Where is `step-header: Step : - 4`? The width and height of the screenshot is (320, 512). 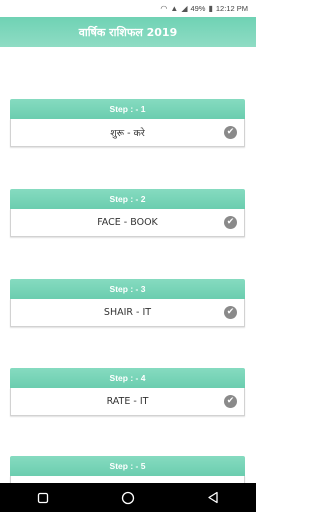 step-header: Step : - 4 is located at coordinates (127, 378).